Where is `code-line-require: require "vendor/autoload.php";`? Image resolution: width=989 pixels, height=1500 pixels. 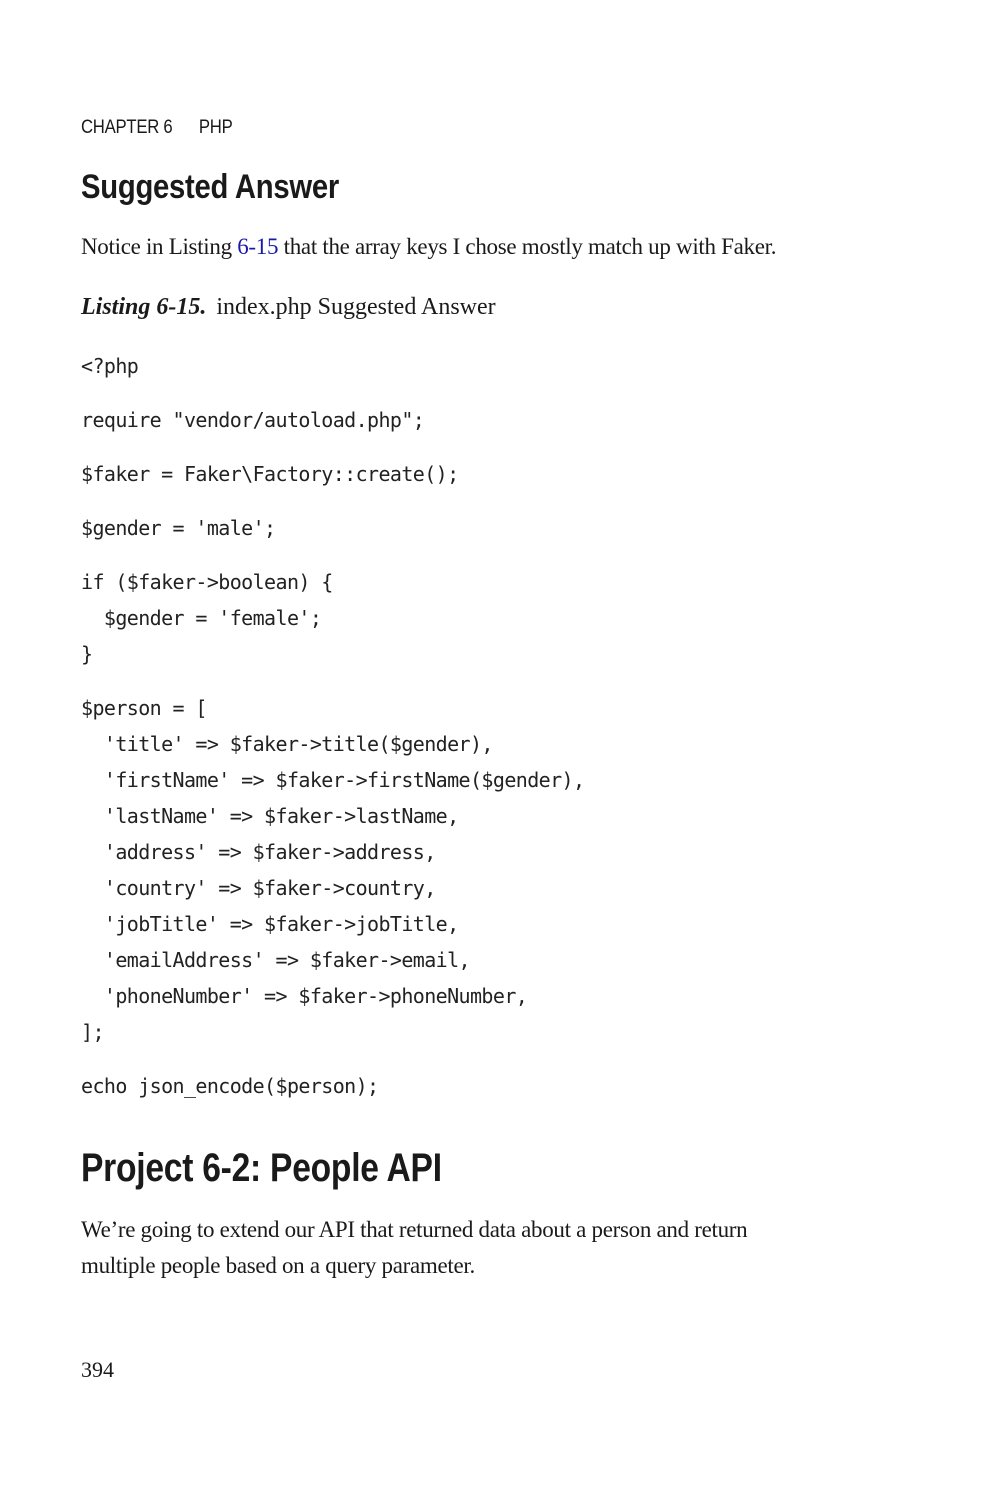
code-line-require: require "vendor/autoload.php"; is located at coordinates (253, 420).